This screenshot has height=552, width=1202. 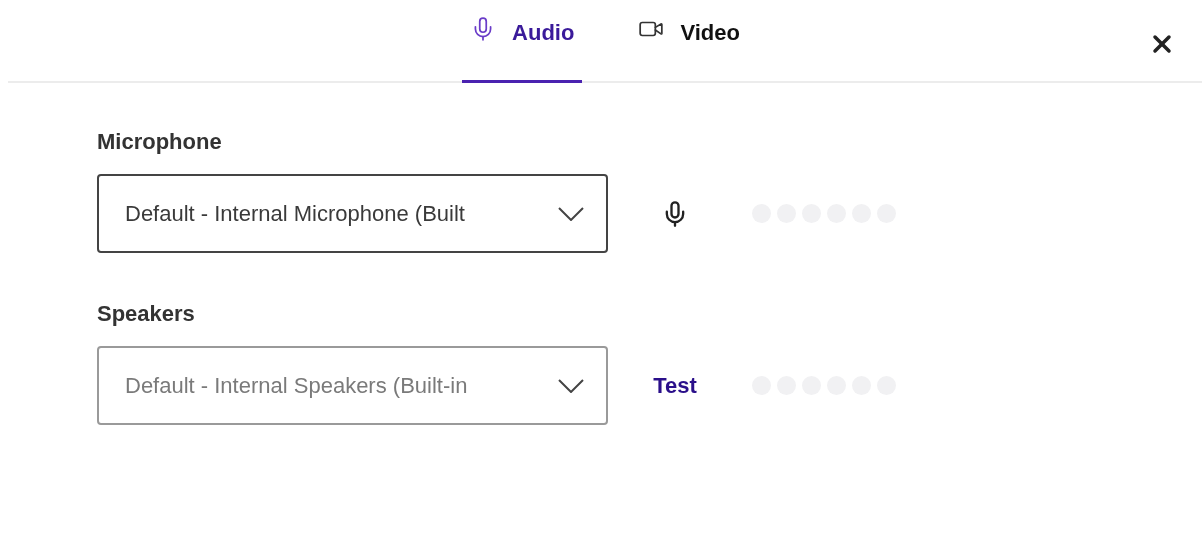 I want to click on device-select: Default - Internal Microphone (Built, so click(x=352, y=213).